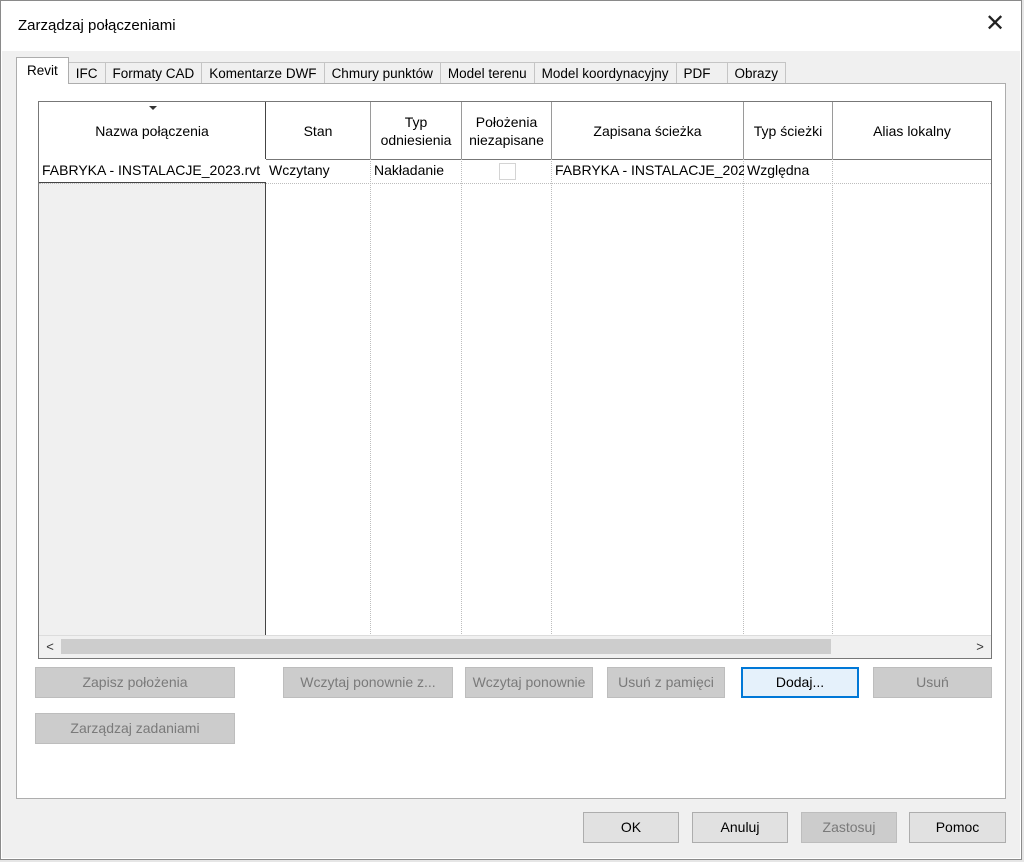 Image resolution: width=1024 pixels, height=862 pixels. Describe the element at coordinates (529, 682) in the screenshot. I see `reload-button: Wczytaj ponownie` at that location.